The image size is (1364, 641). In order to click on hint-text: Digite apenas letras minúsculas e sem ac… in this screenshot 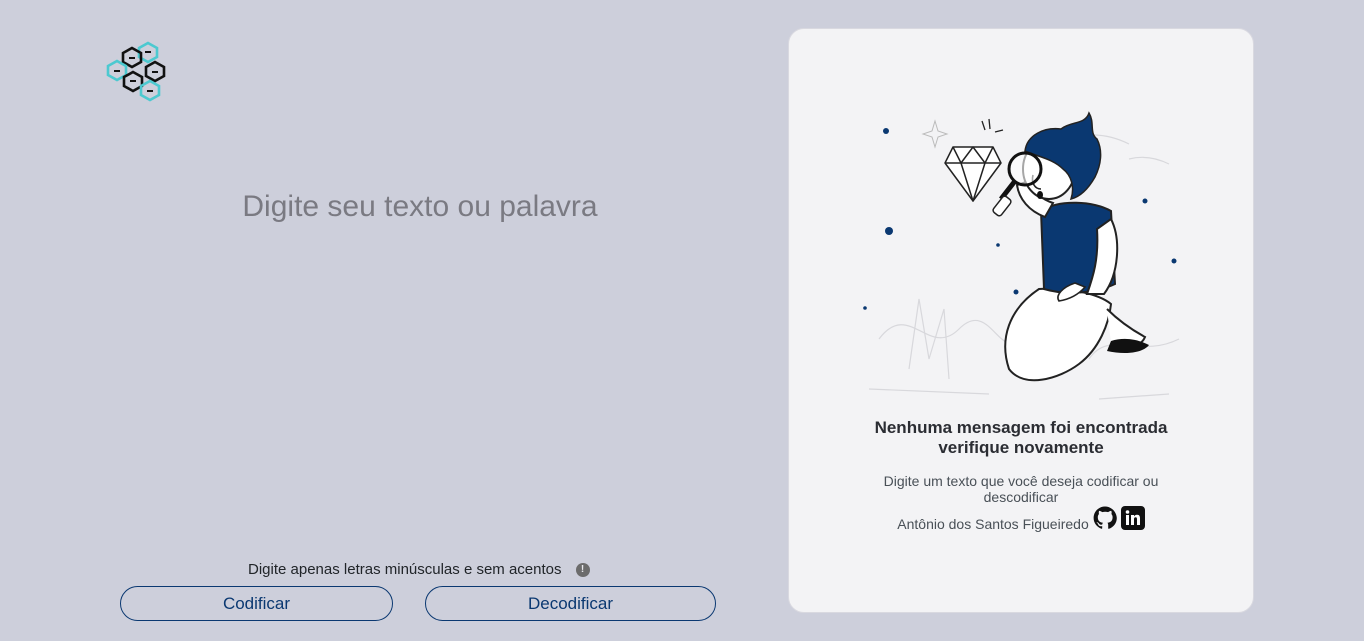, I will do `click(405, 569)`.